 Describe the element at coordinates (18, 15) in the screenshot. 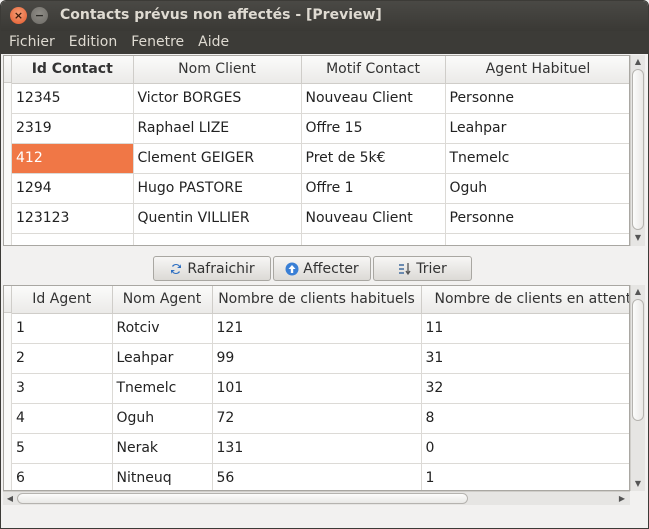

I see `close-icon: ×` at that location.